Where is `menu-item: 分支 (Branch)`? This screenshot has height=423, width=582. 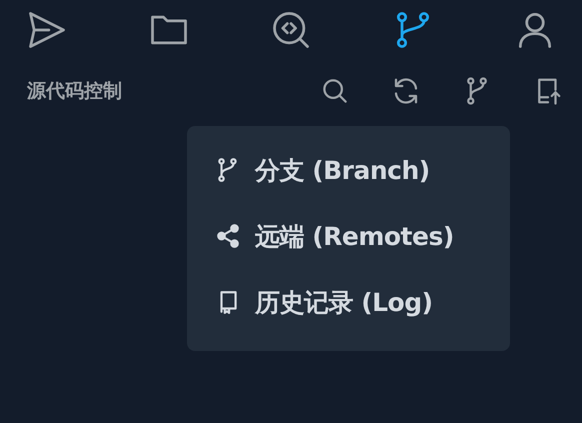 menu-item: 分支 (Branch) is located at coordinates (362, 170).